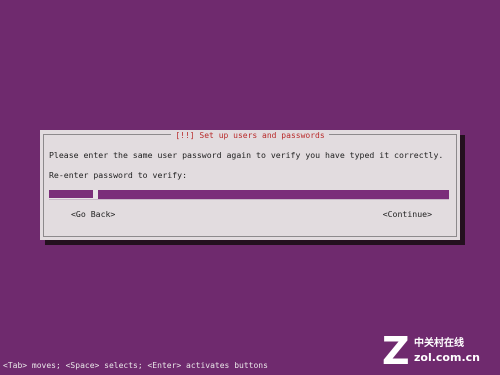  Describe the element at coordinates (396, 351) in the screenshot. I see `zol-logo-icon: Z` at that location.